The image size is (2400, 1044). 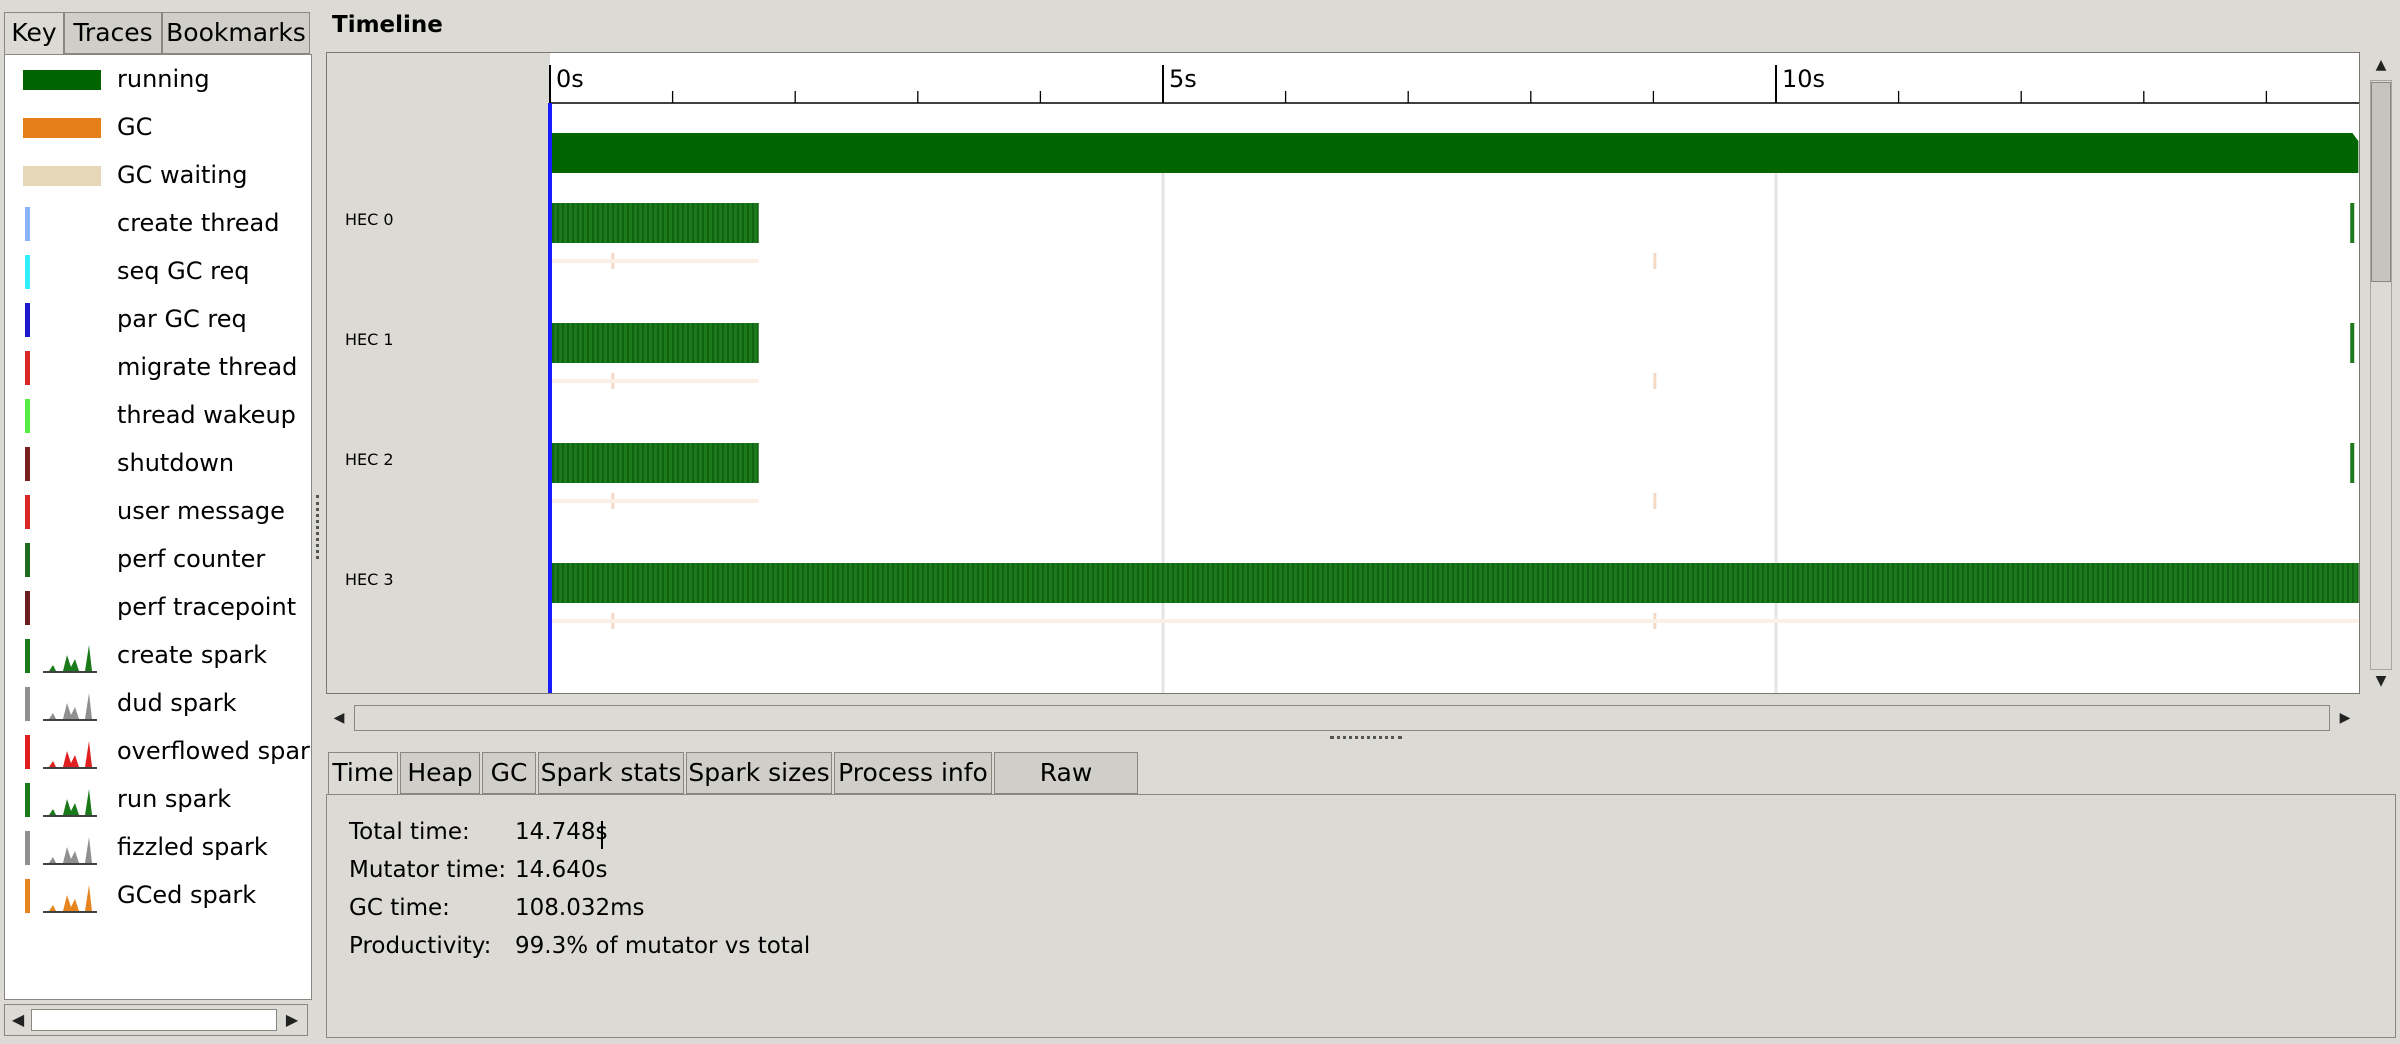 I want to click on key-item: thread wakeup, so click(x=158, y=415).